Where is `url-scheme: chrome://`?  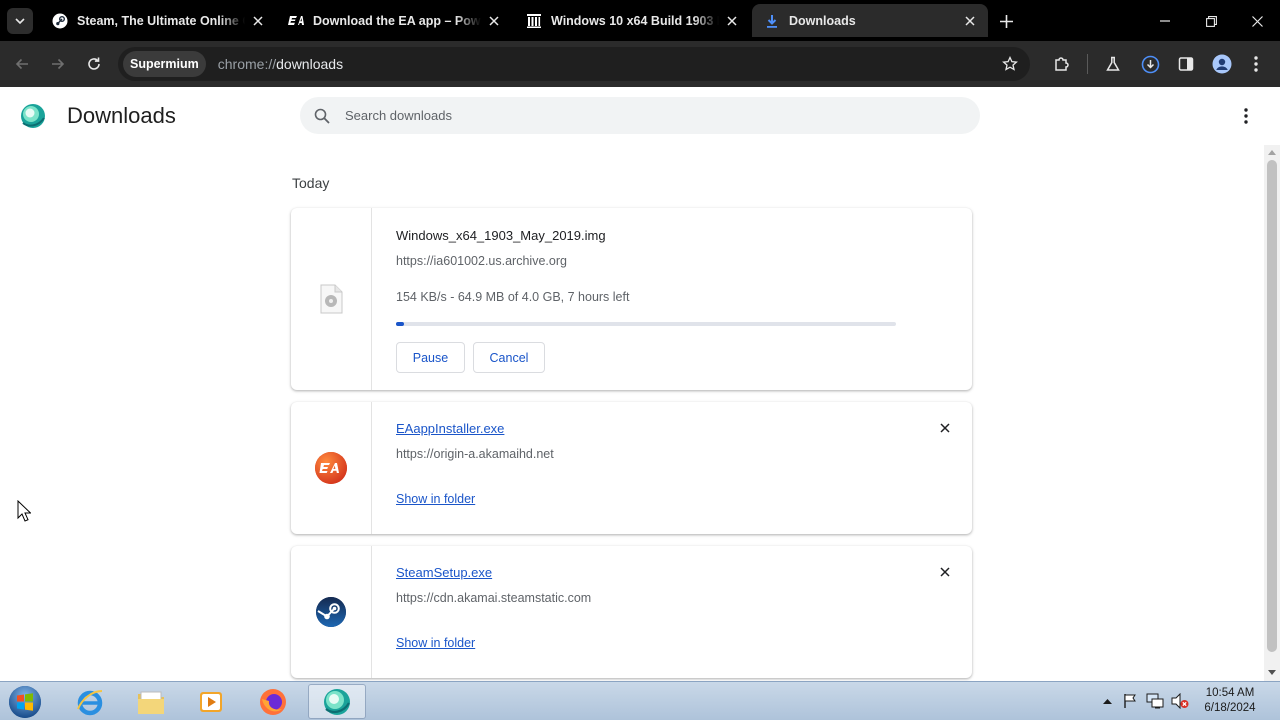
url-scheme: chrome:// is located at coordinates (247, 64).